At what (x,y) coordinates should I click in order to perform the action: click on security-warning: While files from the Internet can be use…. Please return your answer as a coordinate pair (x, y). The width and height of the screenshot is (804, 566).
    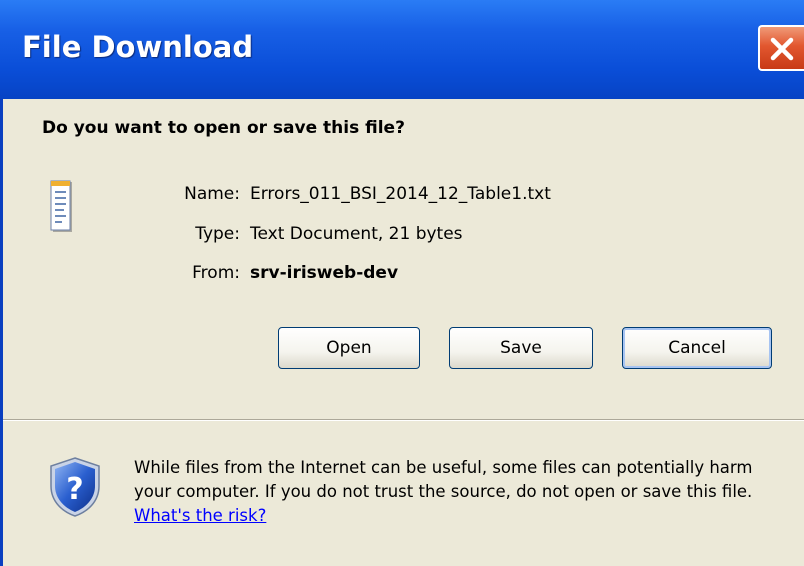
    Looking at the image, I should click on (461, 492).